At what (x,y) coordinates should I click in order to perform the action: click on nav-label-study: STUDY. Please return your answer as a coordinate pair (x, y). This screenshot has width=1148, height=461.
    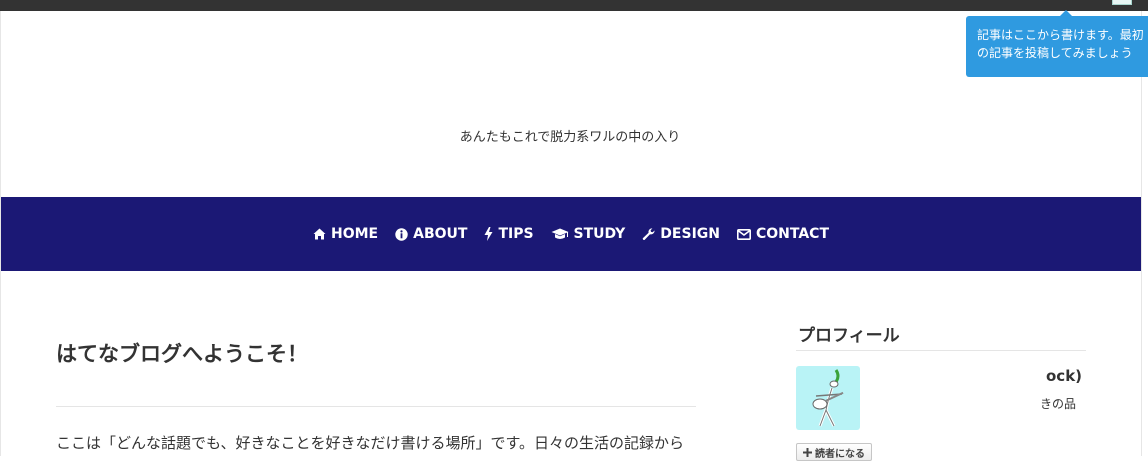
    Looking at the image, I should click on (599, 234).